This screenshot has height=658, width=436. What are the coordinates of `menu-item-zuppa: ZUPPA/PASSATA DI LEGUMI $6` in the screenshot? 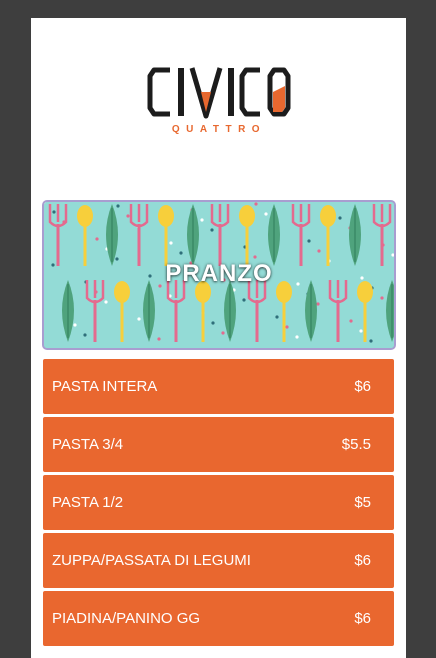 It's located at (218, 560).